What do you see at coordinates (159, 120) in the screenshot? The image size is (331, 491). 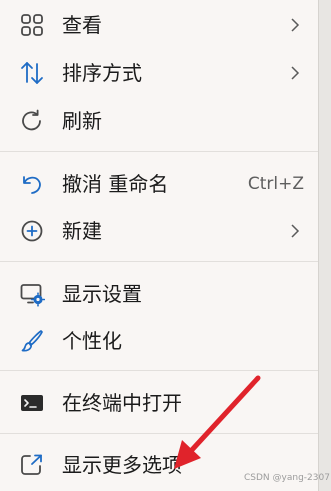 I see `menu-item-refresh: 刷新` at bounding box center [159, 120].